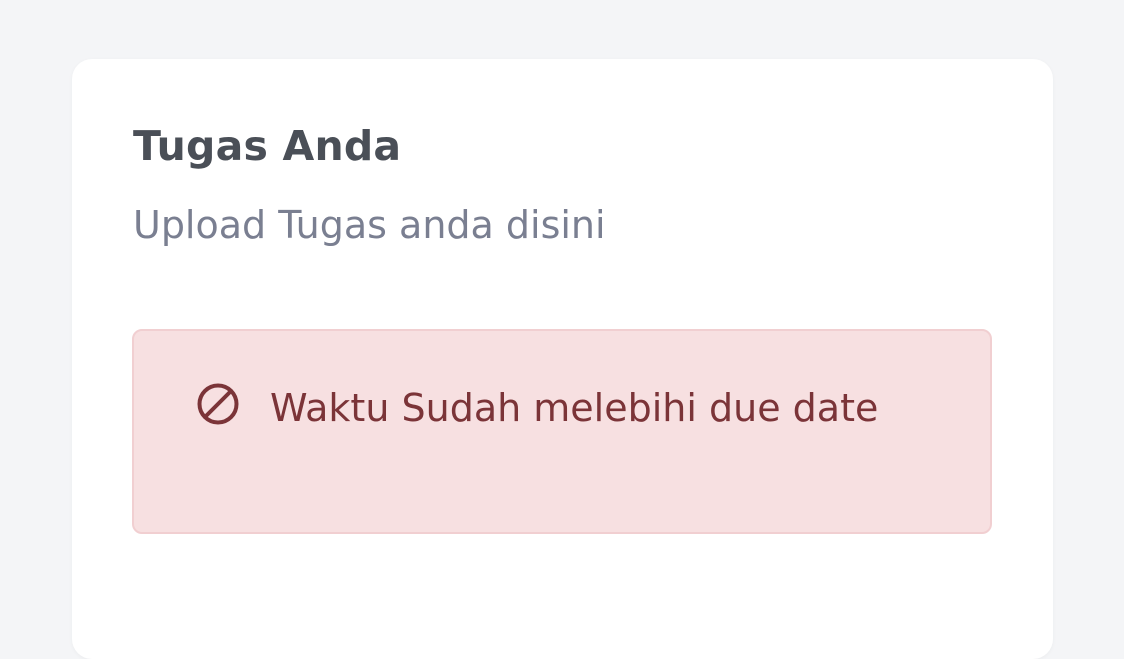 The image size is (1124, 659). I want to click on card-title: Tugas Anda, so click(267, 146).